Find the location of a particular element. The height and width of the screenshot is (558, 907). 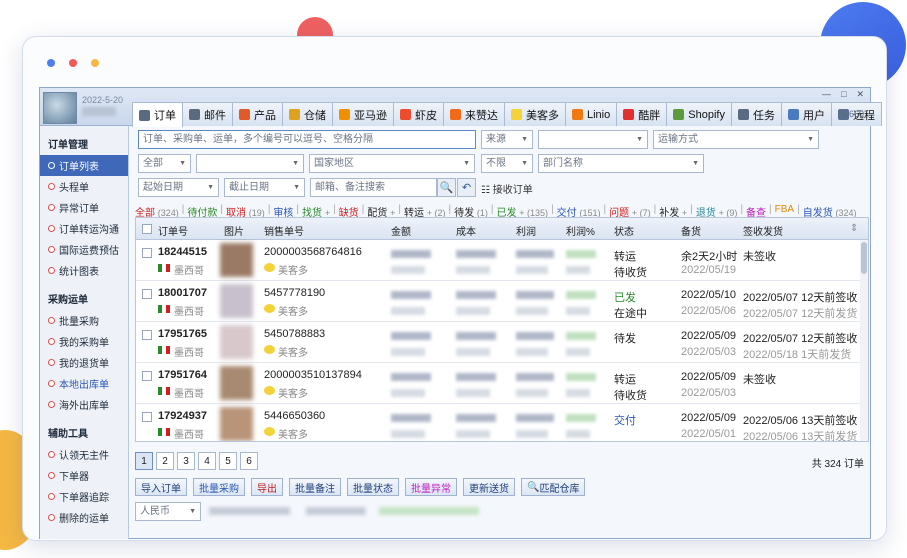

select-all-checkbox is located at coordinates (147, 229).